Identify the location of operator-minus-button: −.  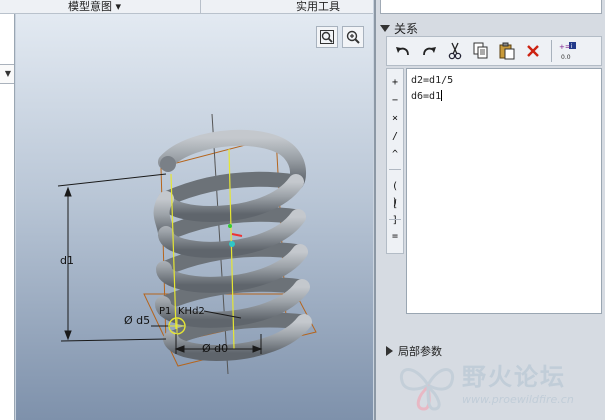
(395, 101).